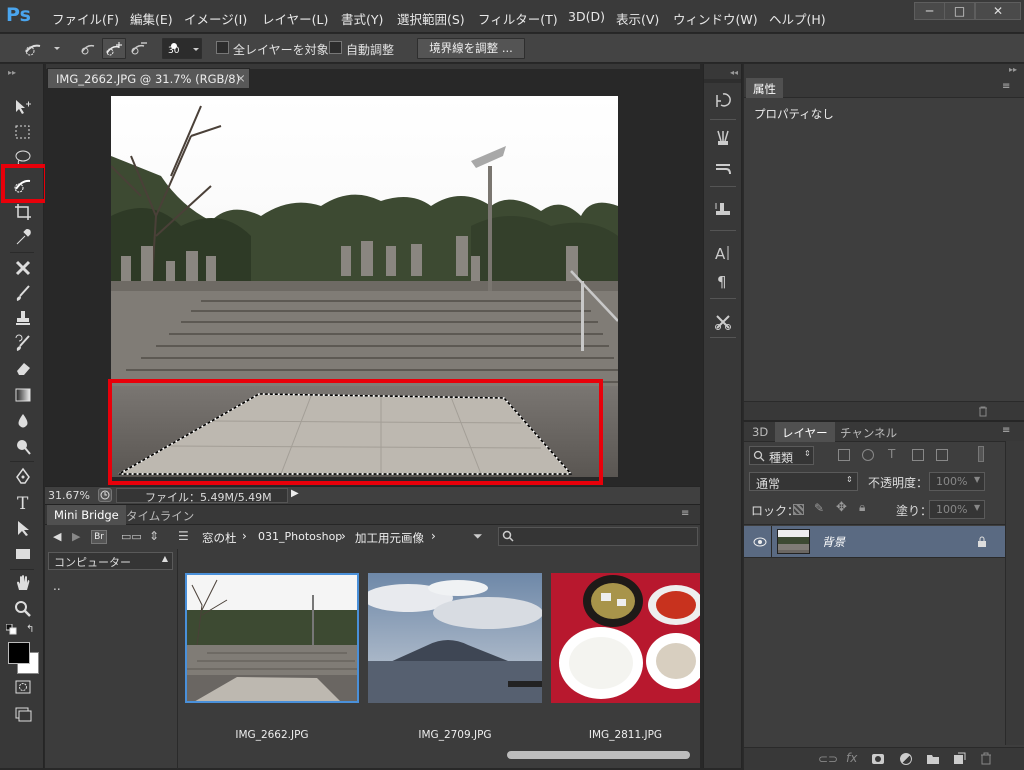 This screenshot has height=770, width=1024. Describe the element at coordinates (478, 536) in the screenshot. I see `filter-icon: ⏷` at that location.